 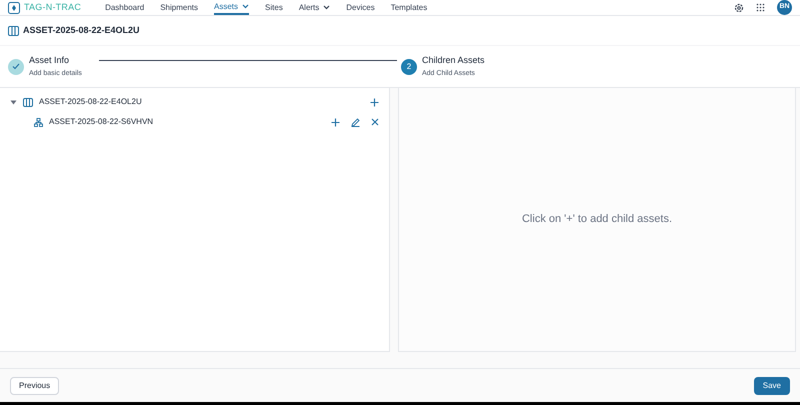 I want to click on hierarchy-icon, so click(x=38, y=122).